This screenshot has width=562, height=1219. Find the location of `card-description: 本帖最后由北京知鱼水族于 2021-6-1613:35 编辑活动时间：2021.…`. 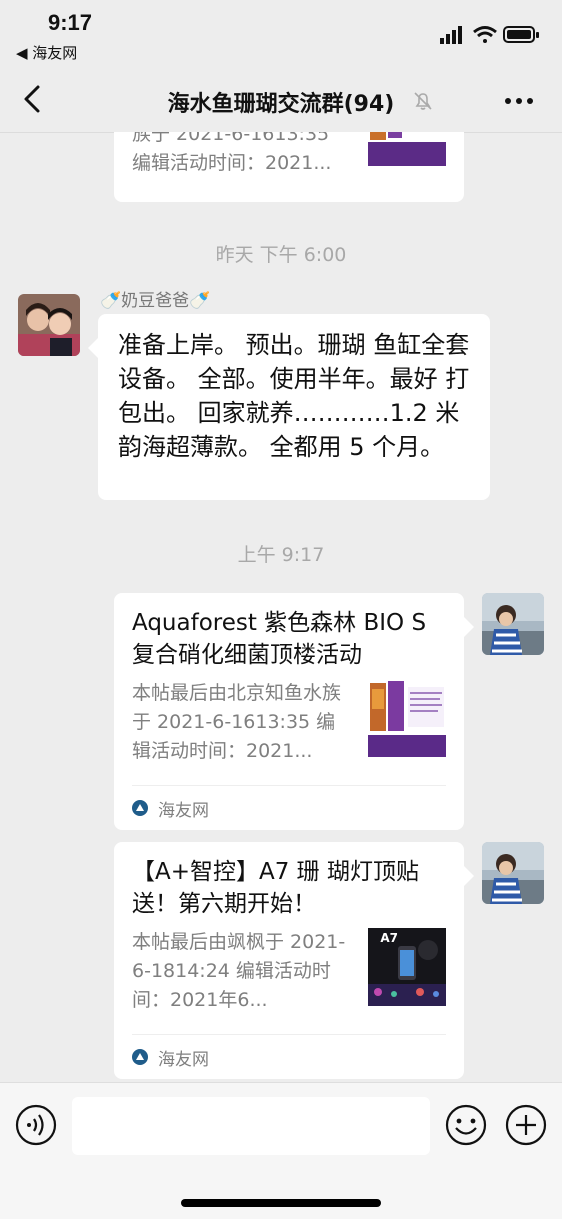

card-description: 本帖最后由北京知鱼水族于 2021-6-1613:35 编辑活动时间：2021.… is located at coordinates (237, 722).